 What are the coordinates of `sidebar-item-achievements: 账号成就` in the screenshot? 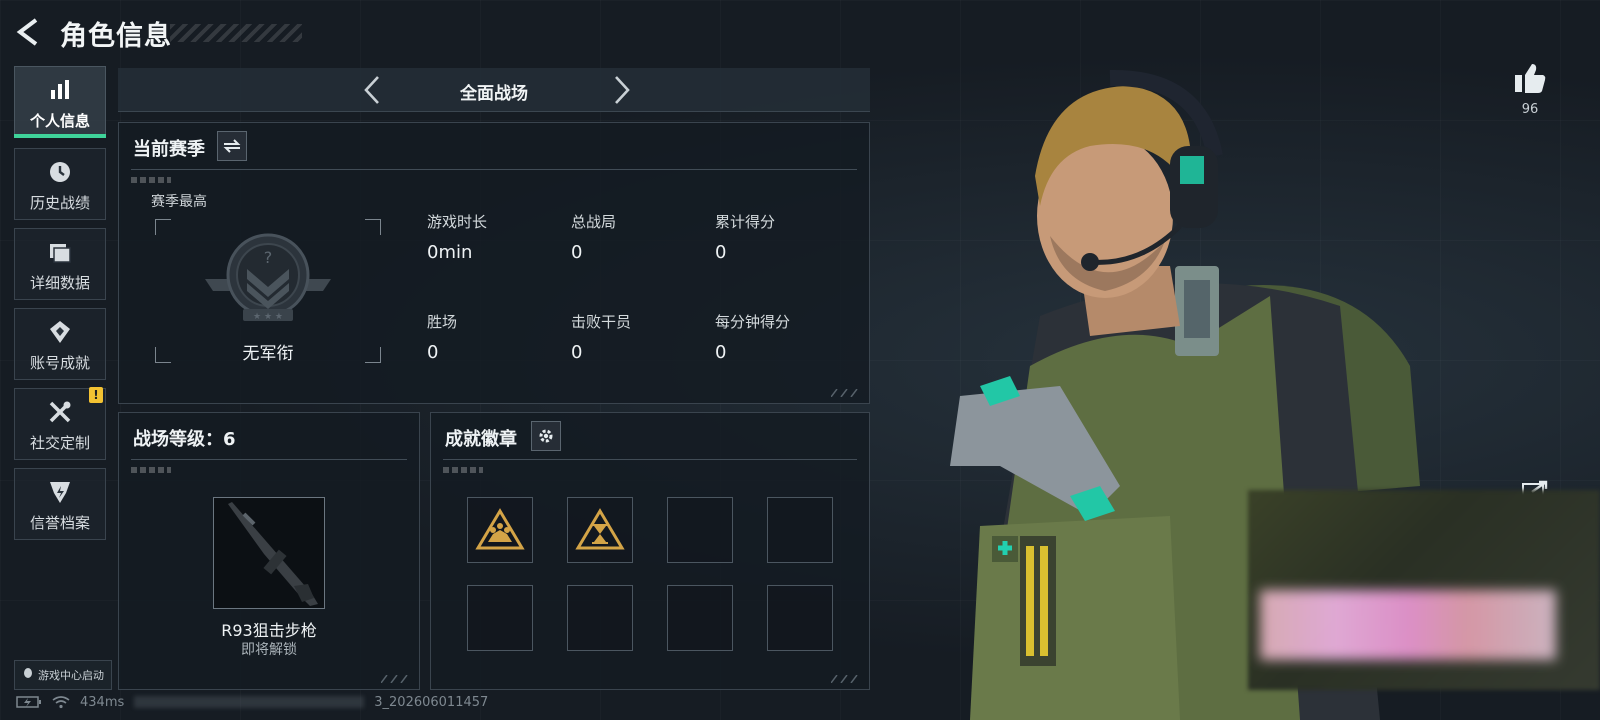 It's located at (60, 344).